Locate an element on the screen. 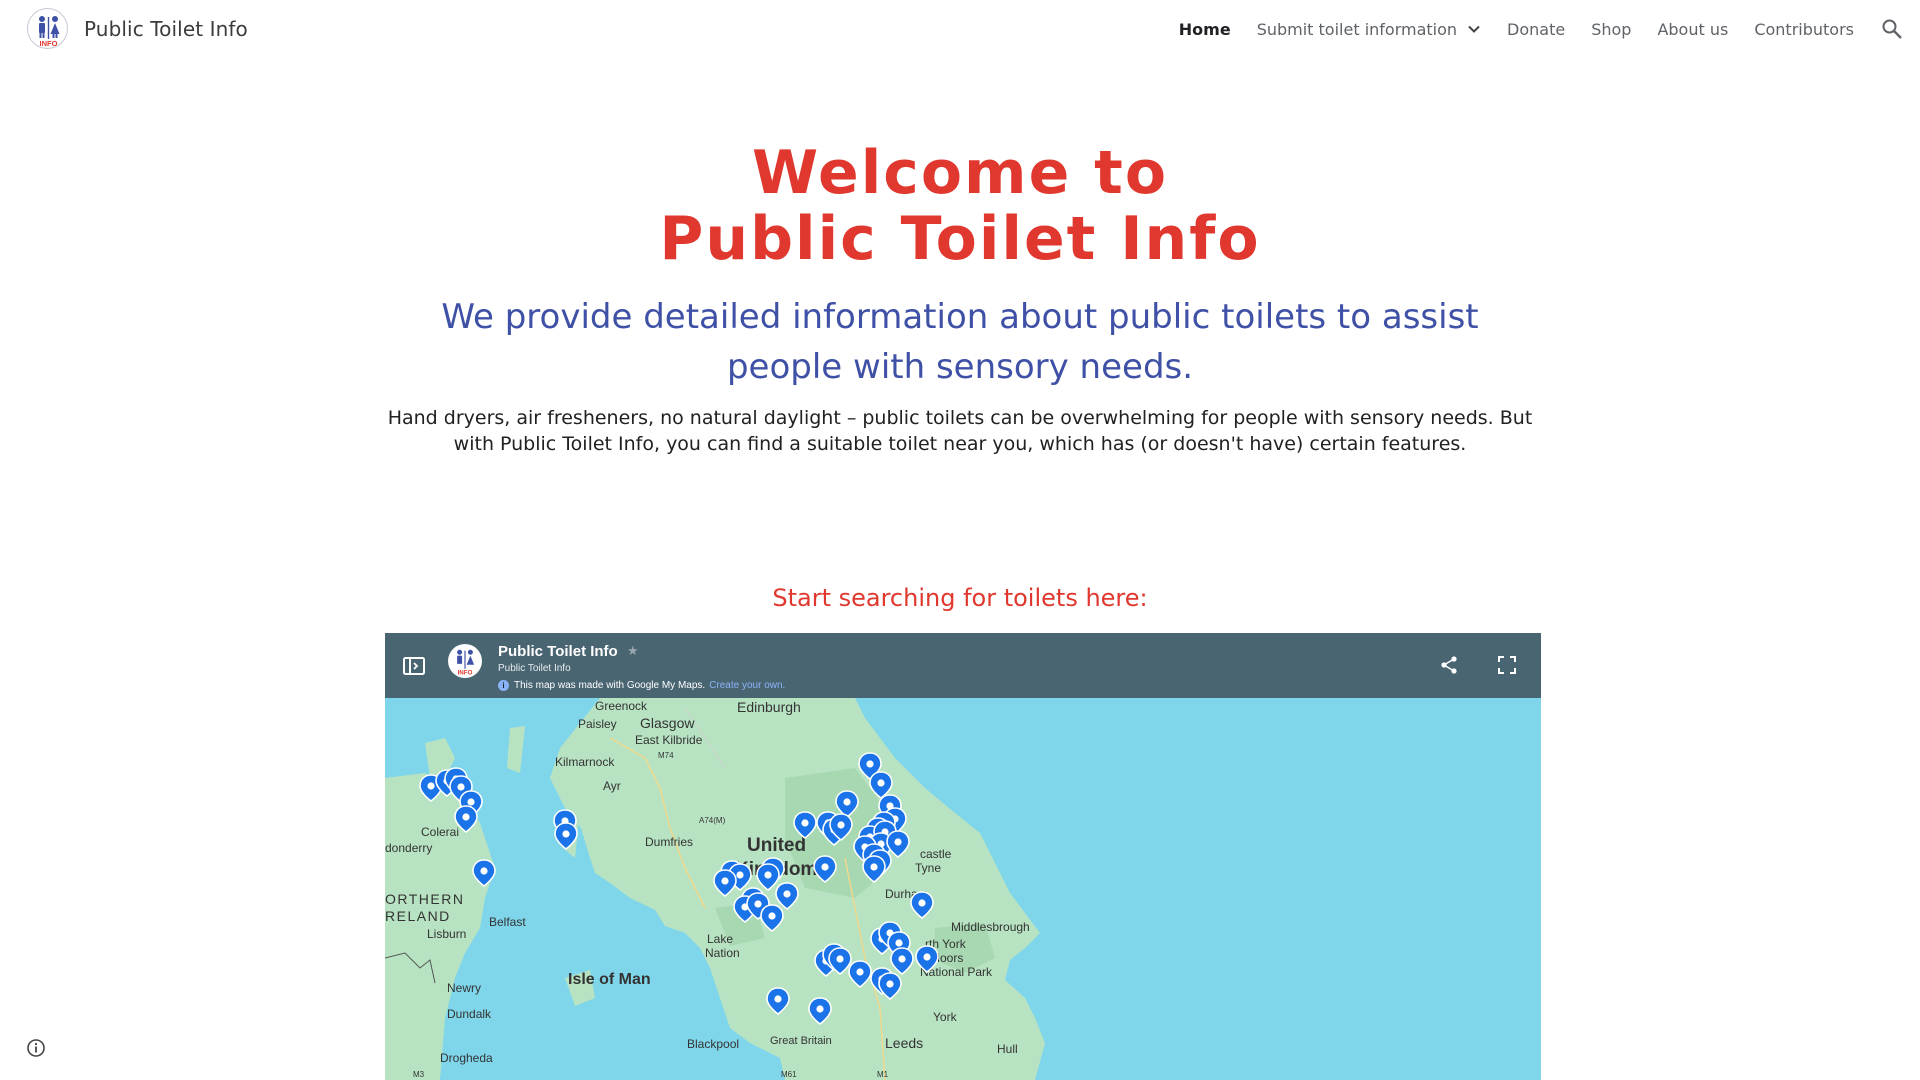 The image size is (1920, 1080). map-title: Public Toilet Info is located at coordinates (558, 651).